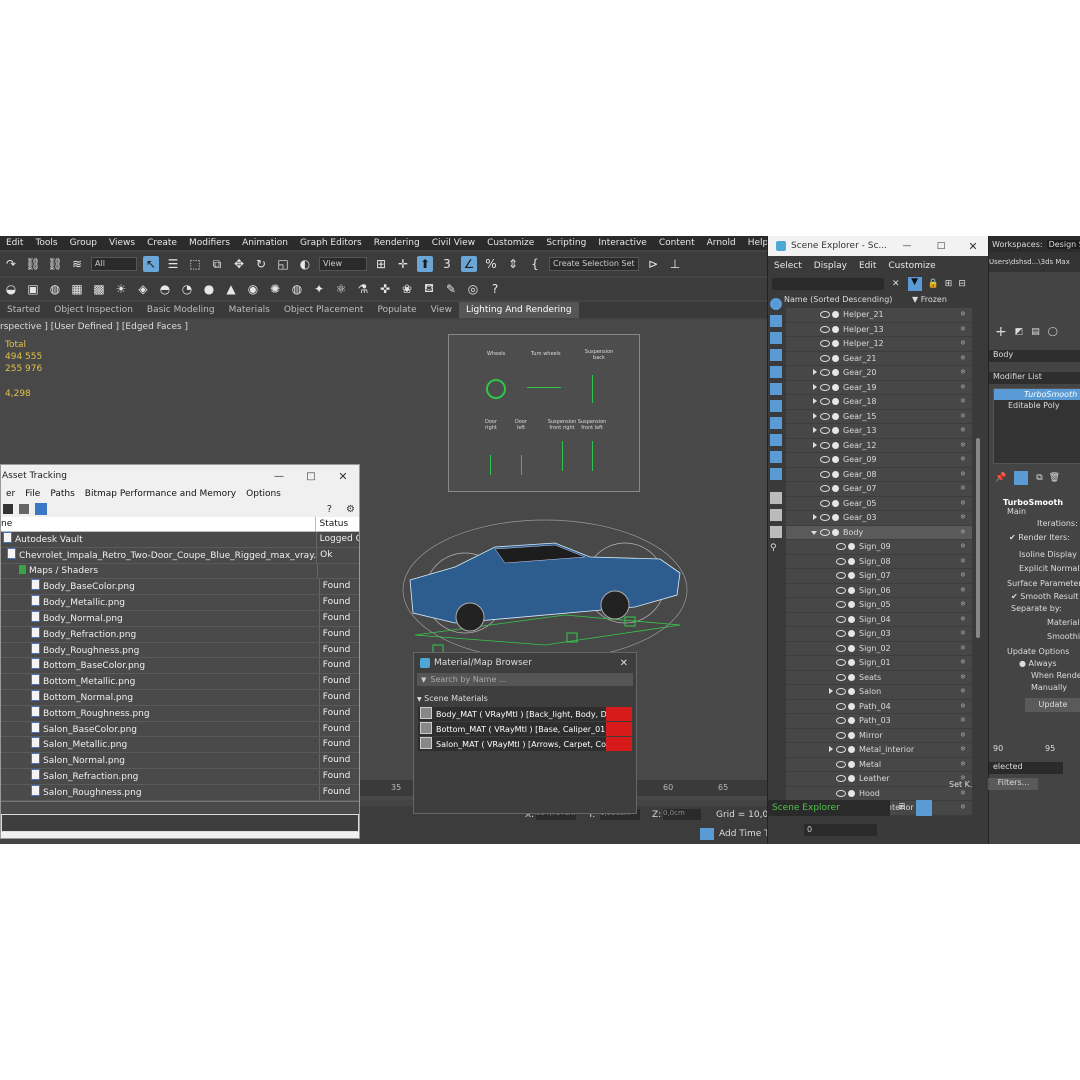  Describe the element at coordinates (14, 243) in the screenshot. I see `menu-item-edit: Edit` at that location.